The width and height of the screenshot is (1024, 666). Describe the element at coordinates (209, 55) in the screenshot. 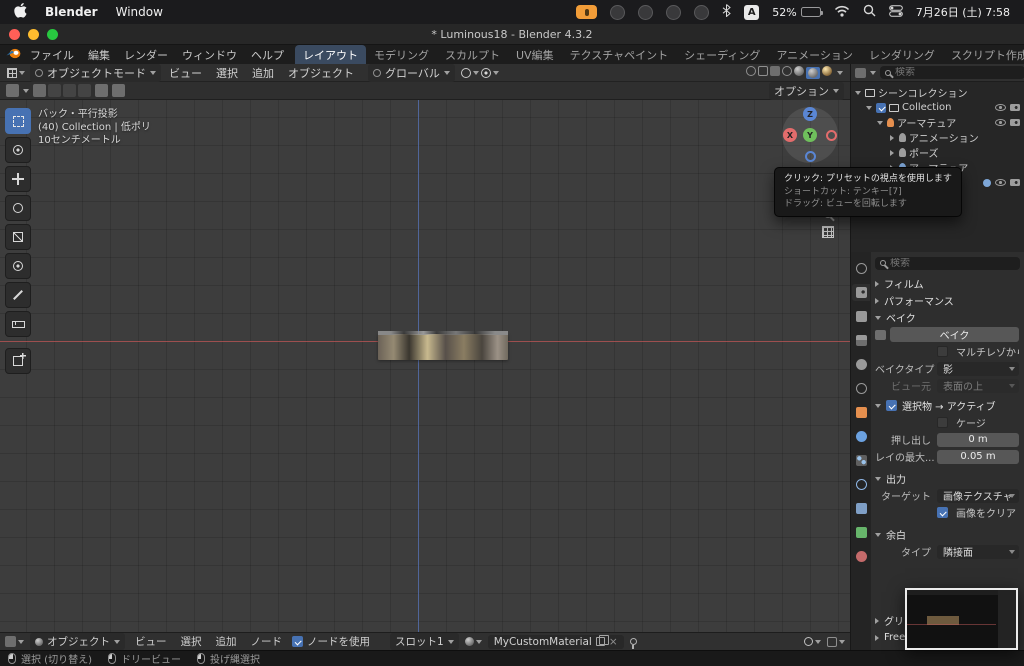

I see `menu-window: ウィンドウ` at that location.